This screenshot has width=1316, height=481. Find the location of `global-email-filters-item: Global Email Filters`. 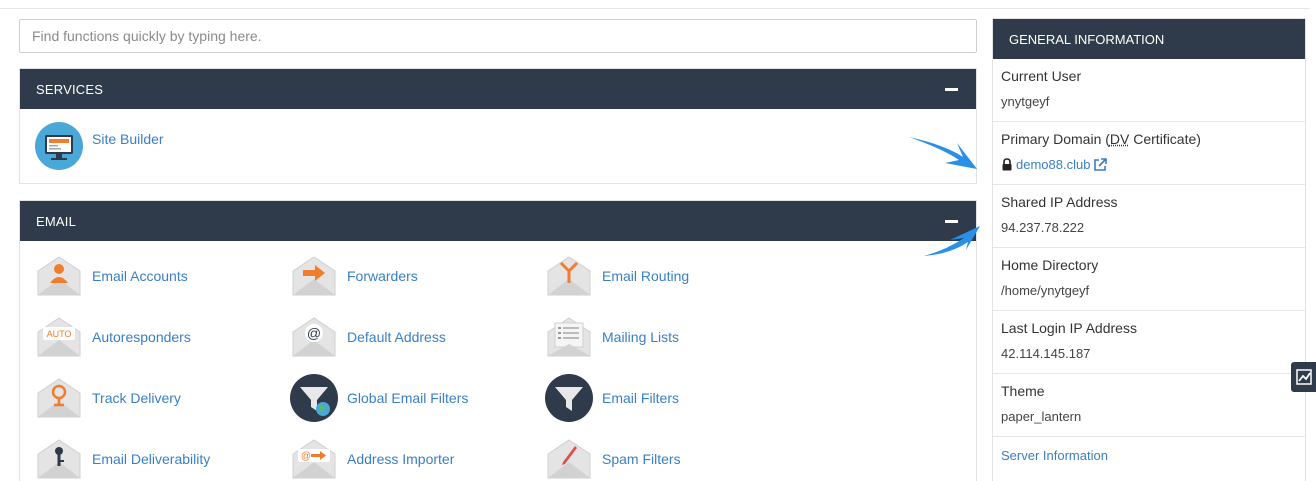

global-email-filters-item: Global Email Filters is located at coordinates (378, 398).